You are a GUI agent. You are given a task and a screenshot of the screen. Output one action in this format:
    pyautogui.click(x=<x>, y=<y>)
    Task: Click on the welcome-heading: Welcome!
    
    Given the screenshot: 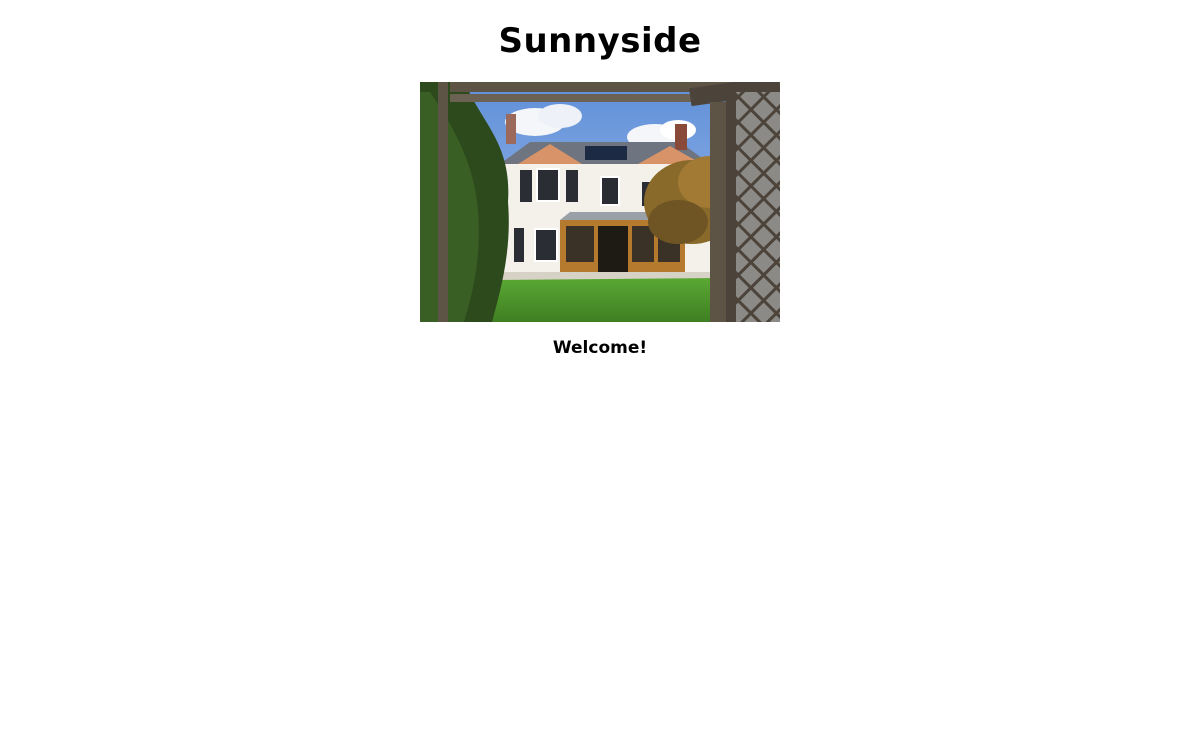 What is the action you would take?
    pyautogui.click(x=600, y=348)
    